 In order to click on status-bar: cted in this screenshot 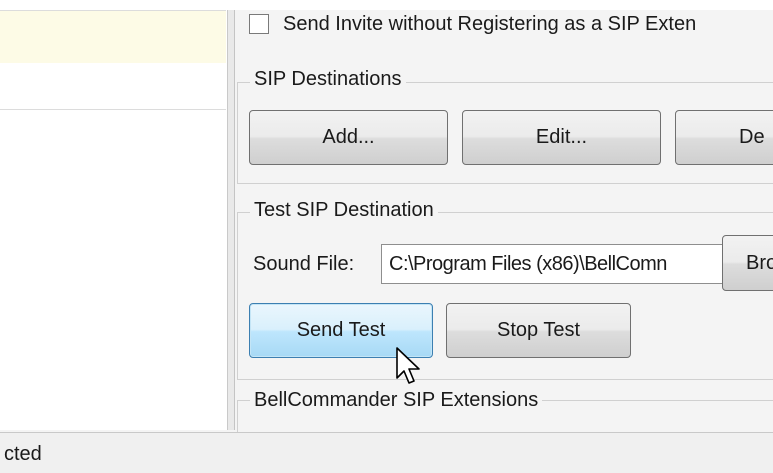, I will do `click(386, 452)`.